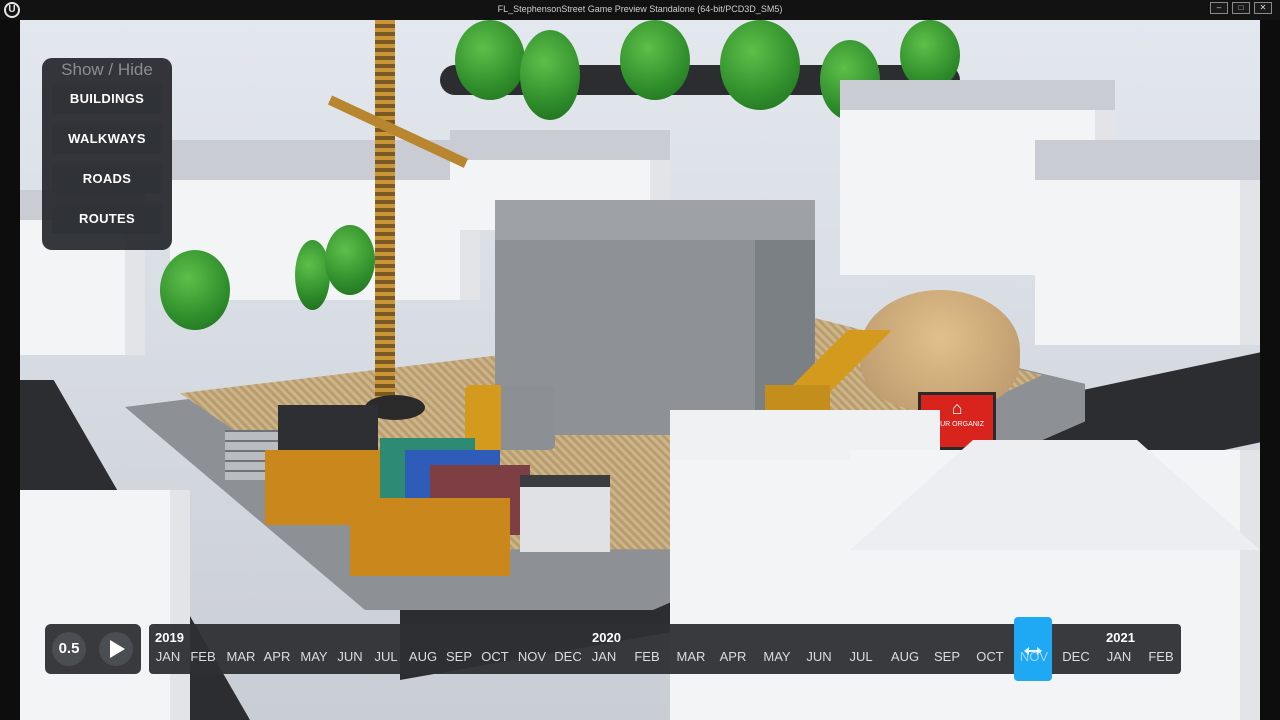 This screenshot has width=1280, height=720. Describe the element at coordinates (385, 210) in the screenshot. I see `tower-crane` at that location.